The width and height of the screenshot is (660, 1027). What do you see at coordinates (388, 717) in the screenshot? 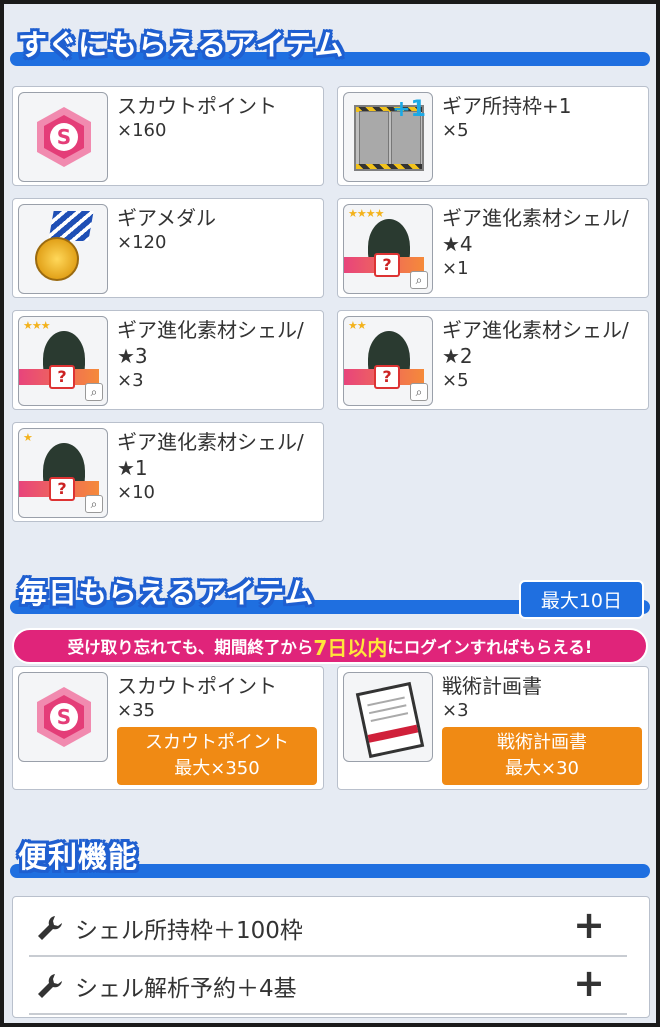
I see `tactics-book-icon` at bounding box center [388, 717].